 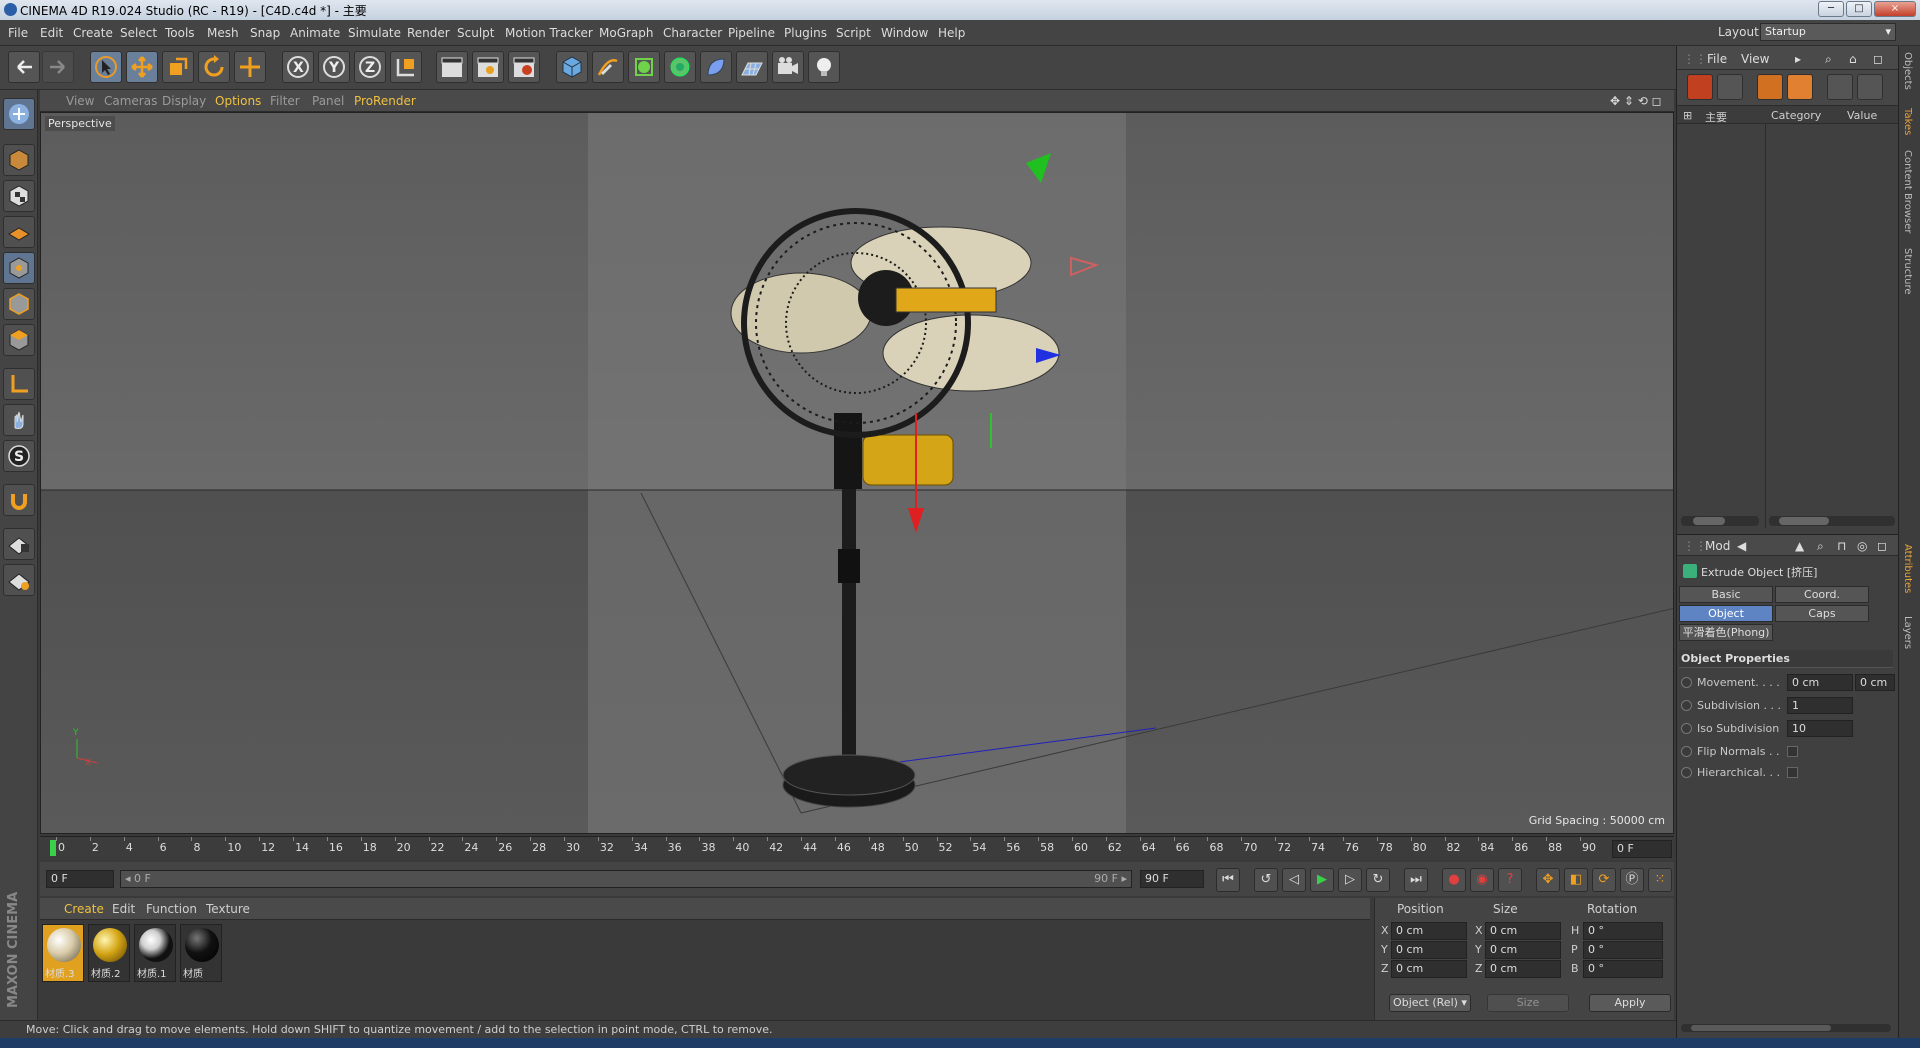 I want to click on menu-window: Window, so click(x=904, y=33).